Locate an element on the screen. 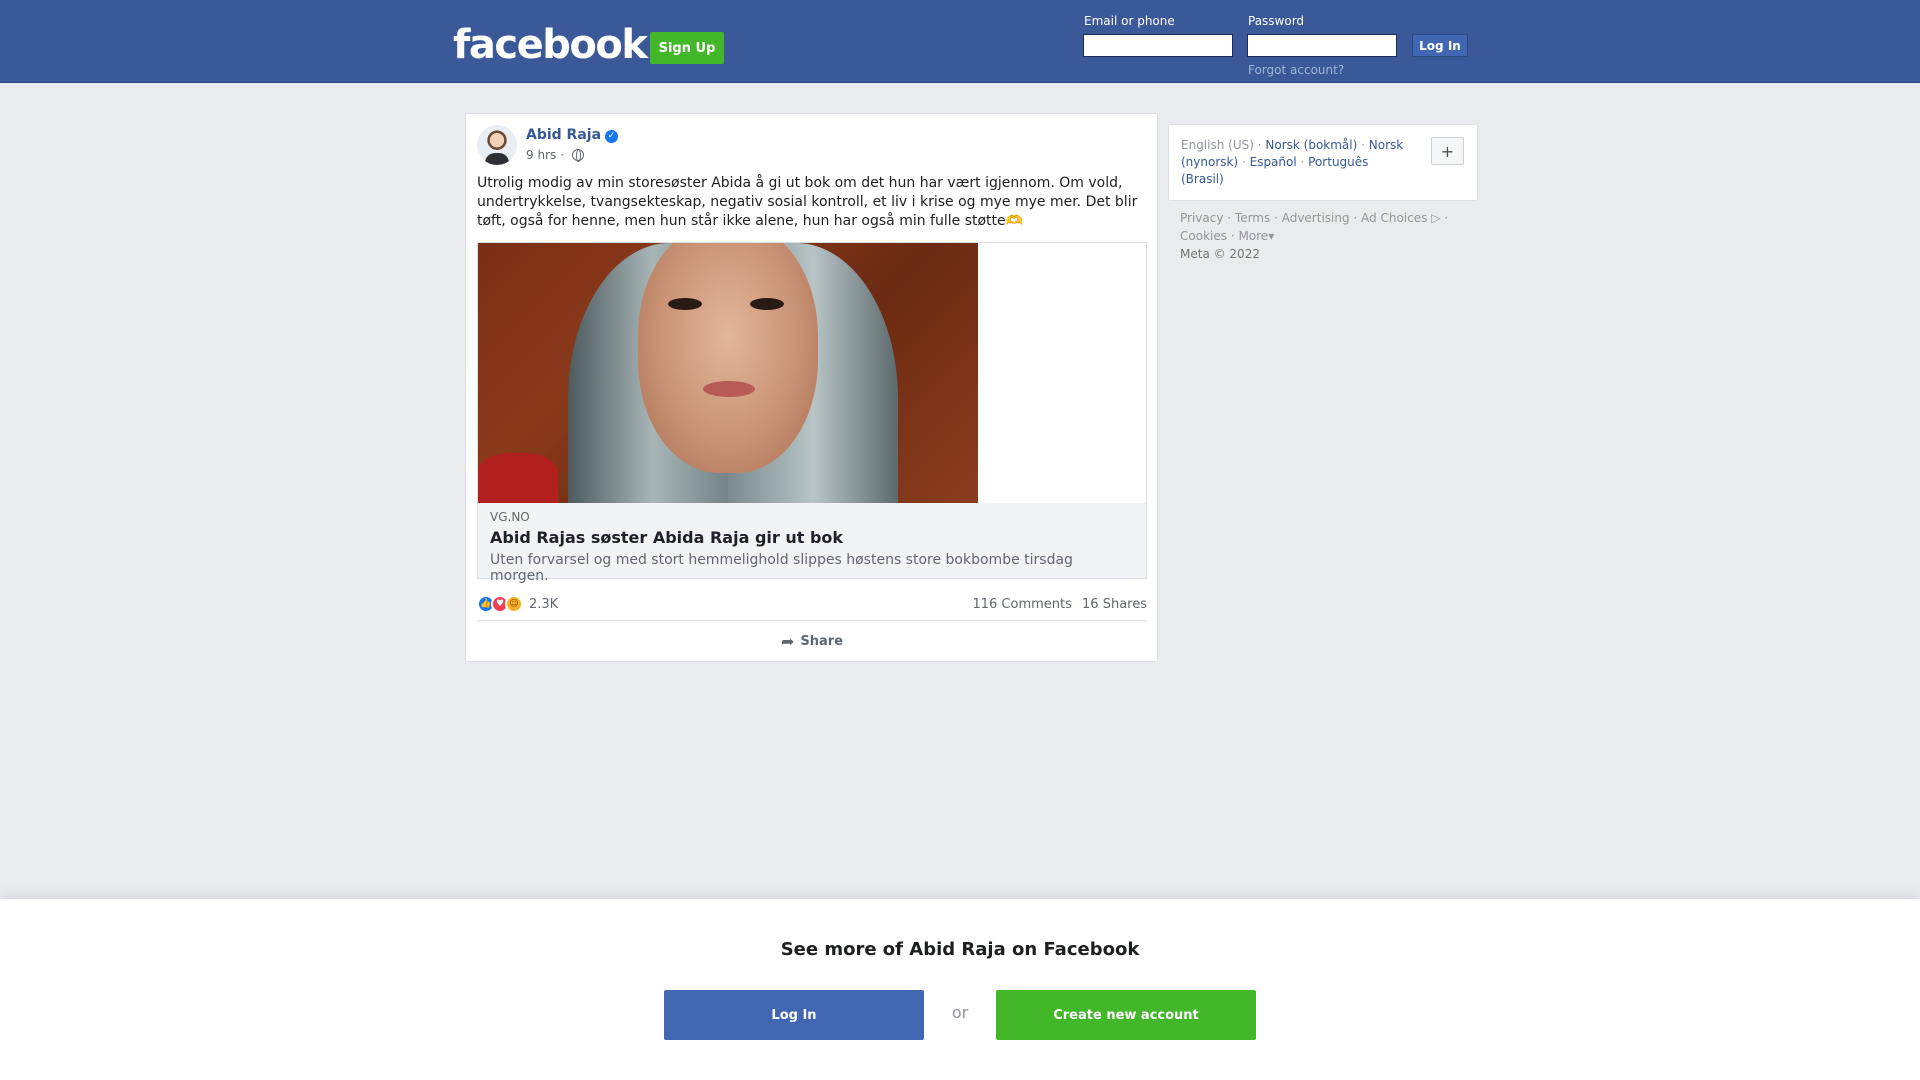 Image resolution: width=1920 pixels, height=1080 pixels. engagement-counts: 116 Comments 16 Shares is located at coordinates (1056, 604).